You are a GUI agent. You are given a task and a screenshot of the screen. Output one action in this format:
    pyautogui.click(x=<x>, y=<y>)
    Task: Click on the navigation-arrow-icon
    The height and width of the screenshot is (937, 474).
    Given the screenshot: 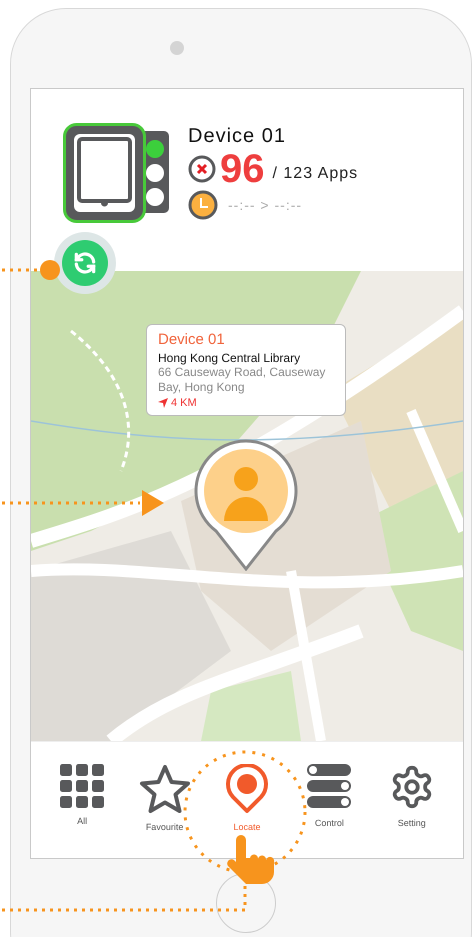 What is the action you would take?
    pyautogui.click(x=163, y=403)
    